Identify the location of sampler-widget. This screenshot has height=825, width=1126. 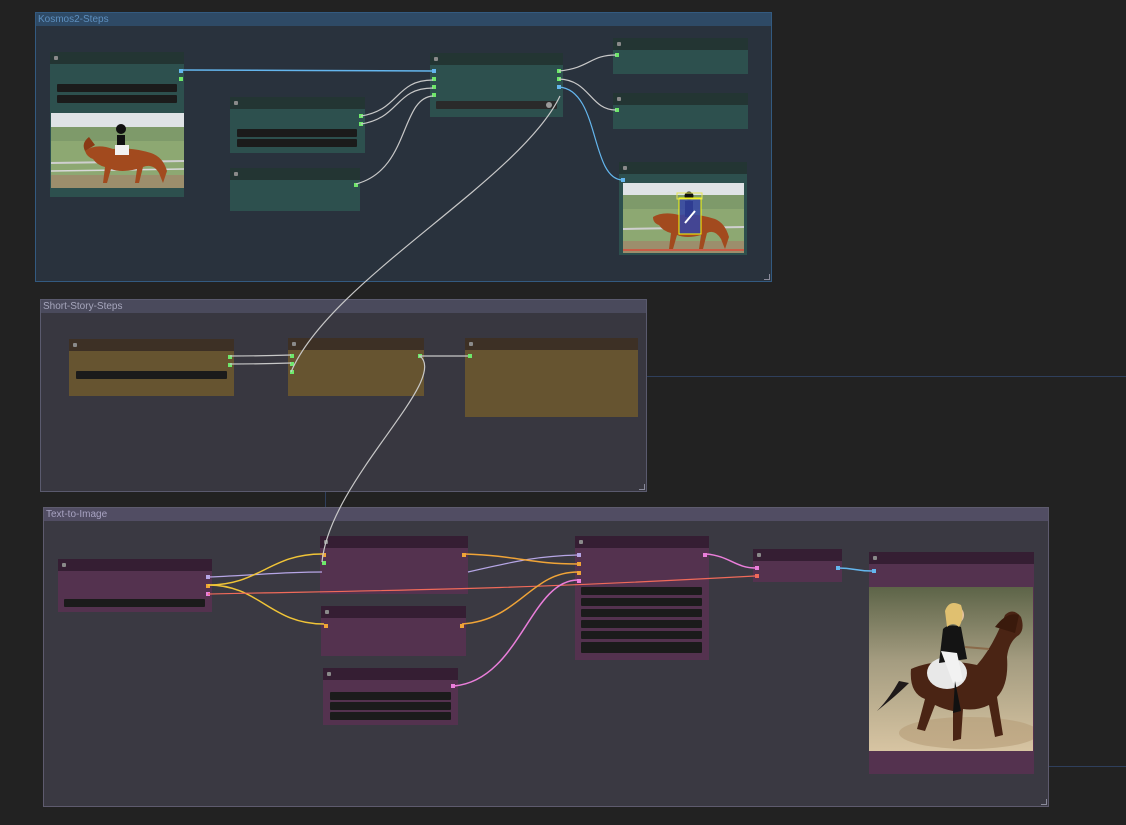
(641, 635).